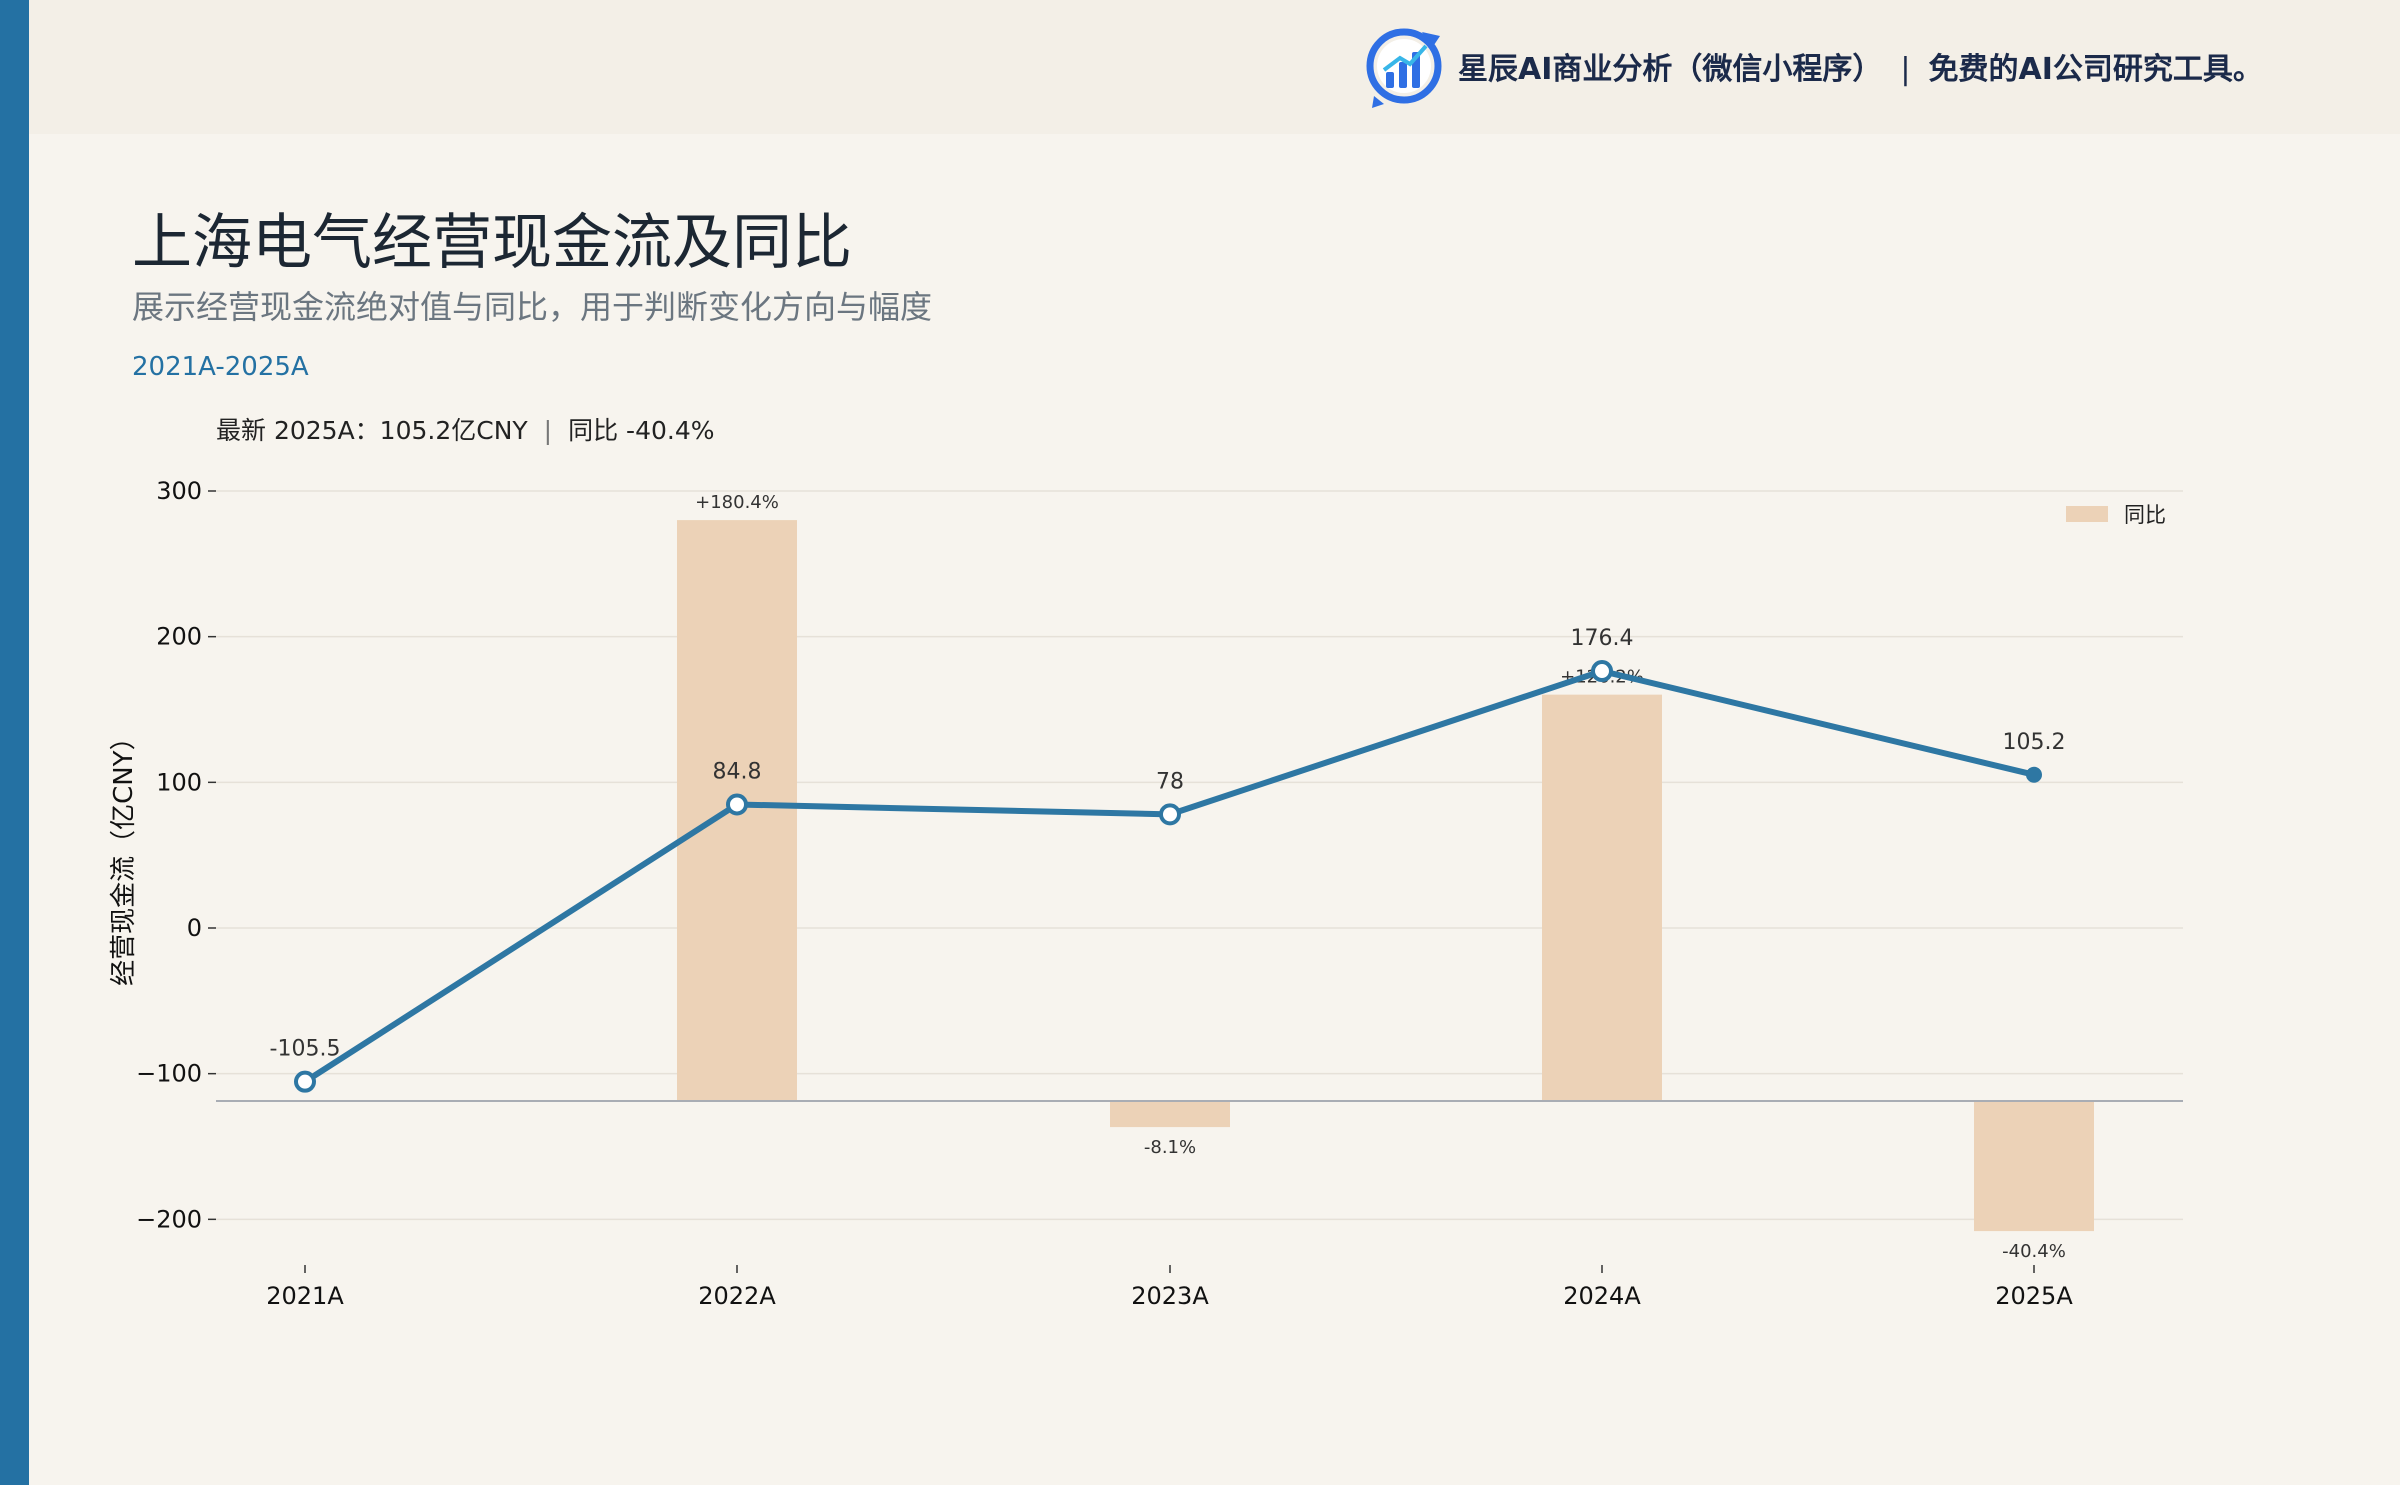  Describe the element at coordinates (169, 1074) in the screenshot. I see `y-tick-label: −100` at that location.